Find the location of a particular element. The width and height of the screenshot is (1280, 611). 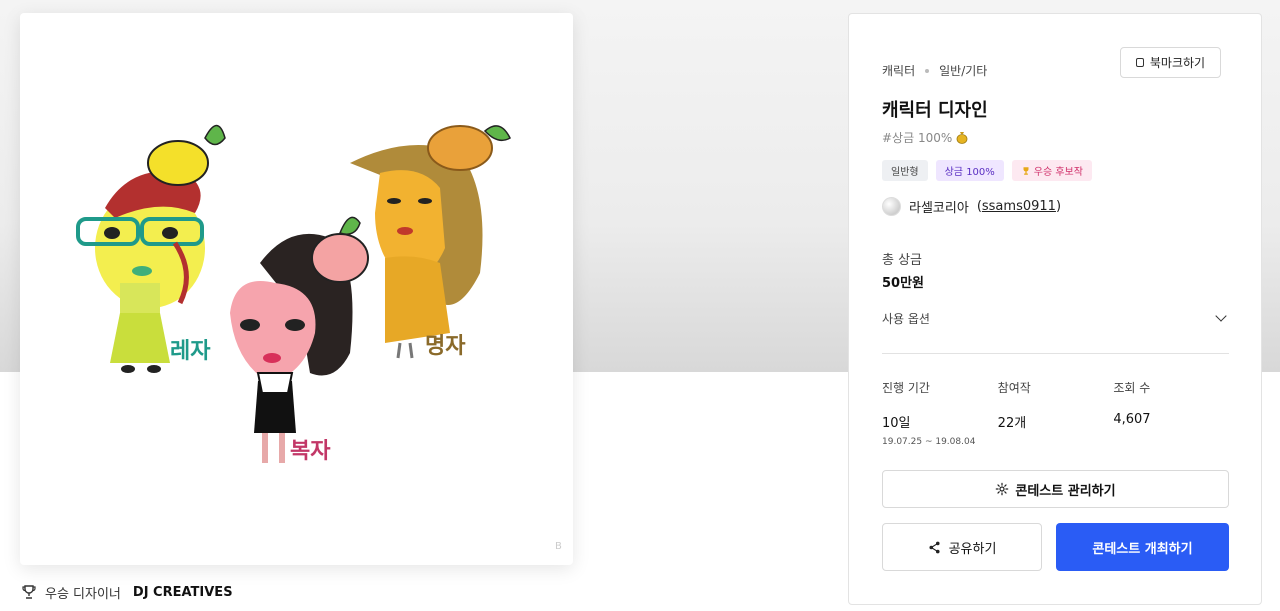

stat-views-label: 조회 수 is located at coordinates (1132, 388).